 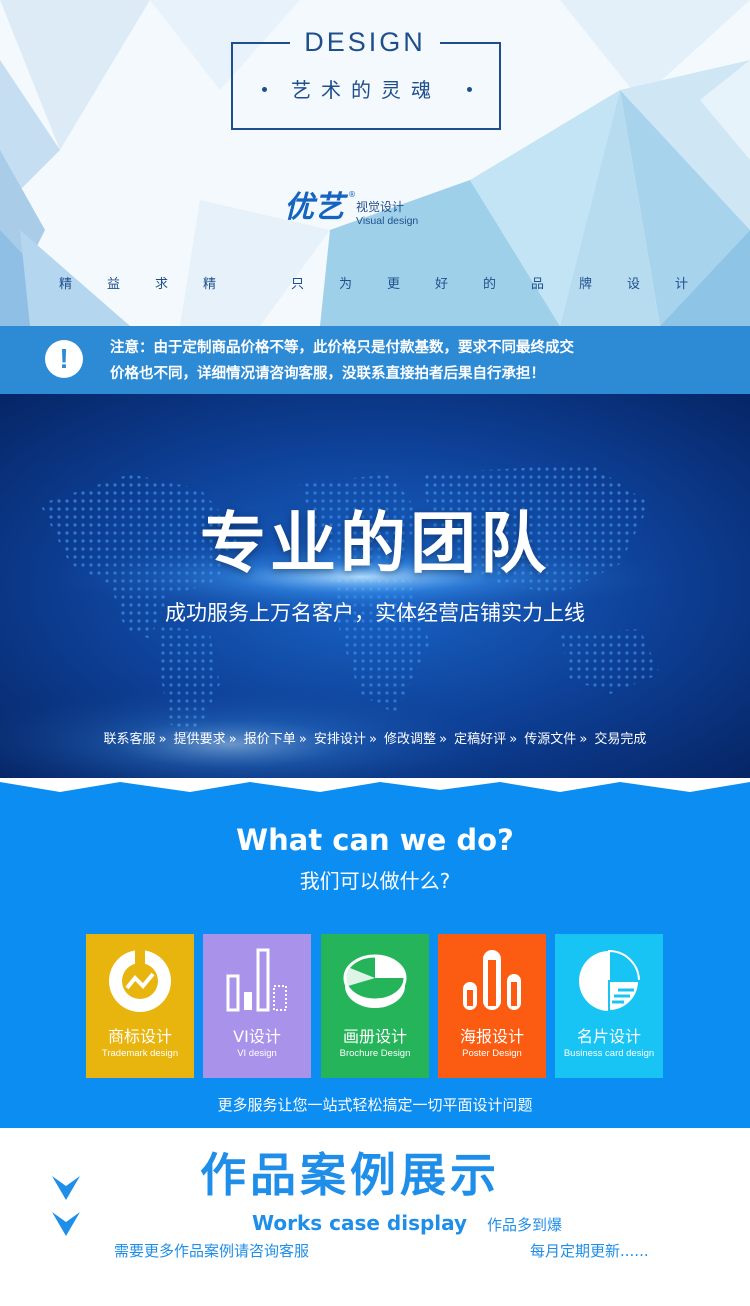 What do you see at coordinates (492, 980) in the screenshot?
I see `building-chart-icon` at bounding box center [492, 980].